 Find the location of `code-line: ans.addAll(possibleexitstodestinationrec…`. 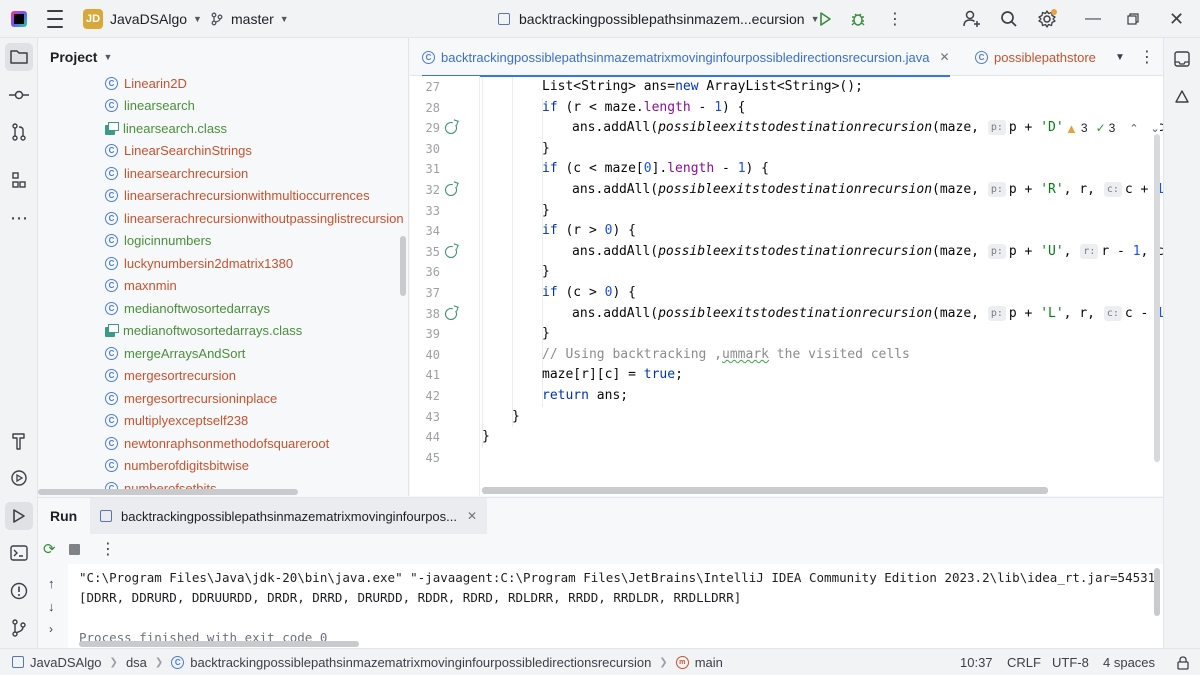

code-line: ans.addAll(possibleexitstodestinationrec… is located at coordinates (867, 189).